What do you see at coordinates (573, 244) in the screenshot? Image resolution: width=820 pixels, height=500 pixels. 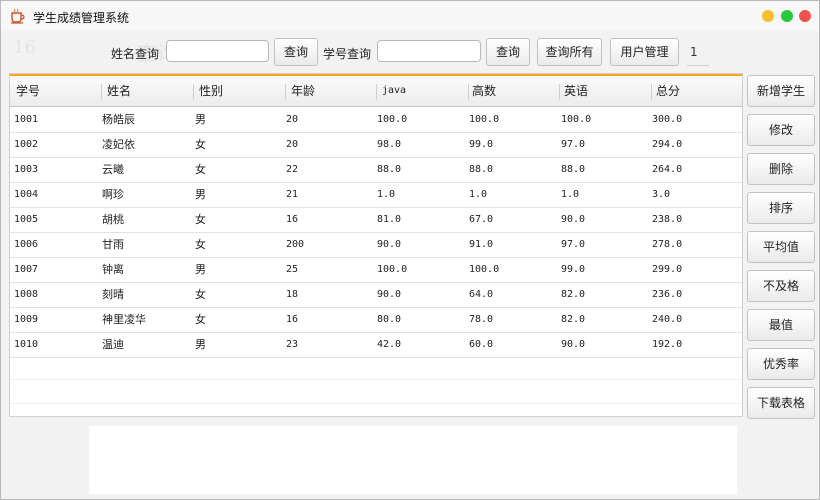 I see `cell-english: 97.0` at bounding box center [573, 244].